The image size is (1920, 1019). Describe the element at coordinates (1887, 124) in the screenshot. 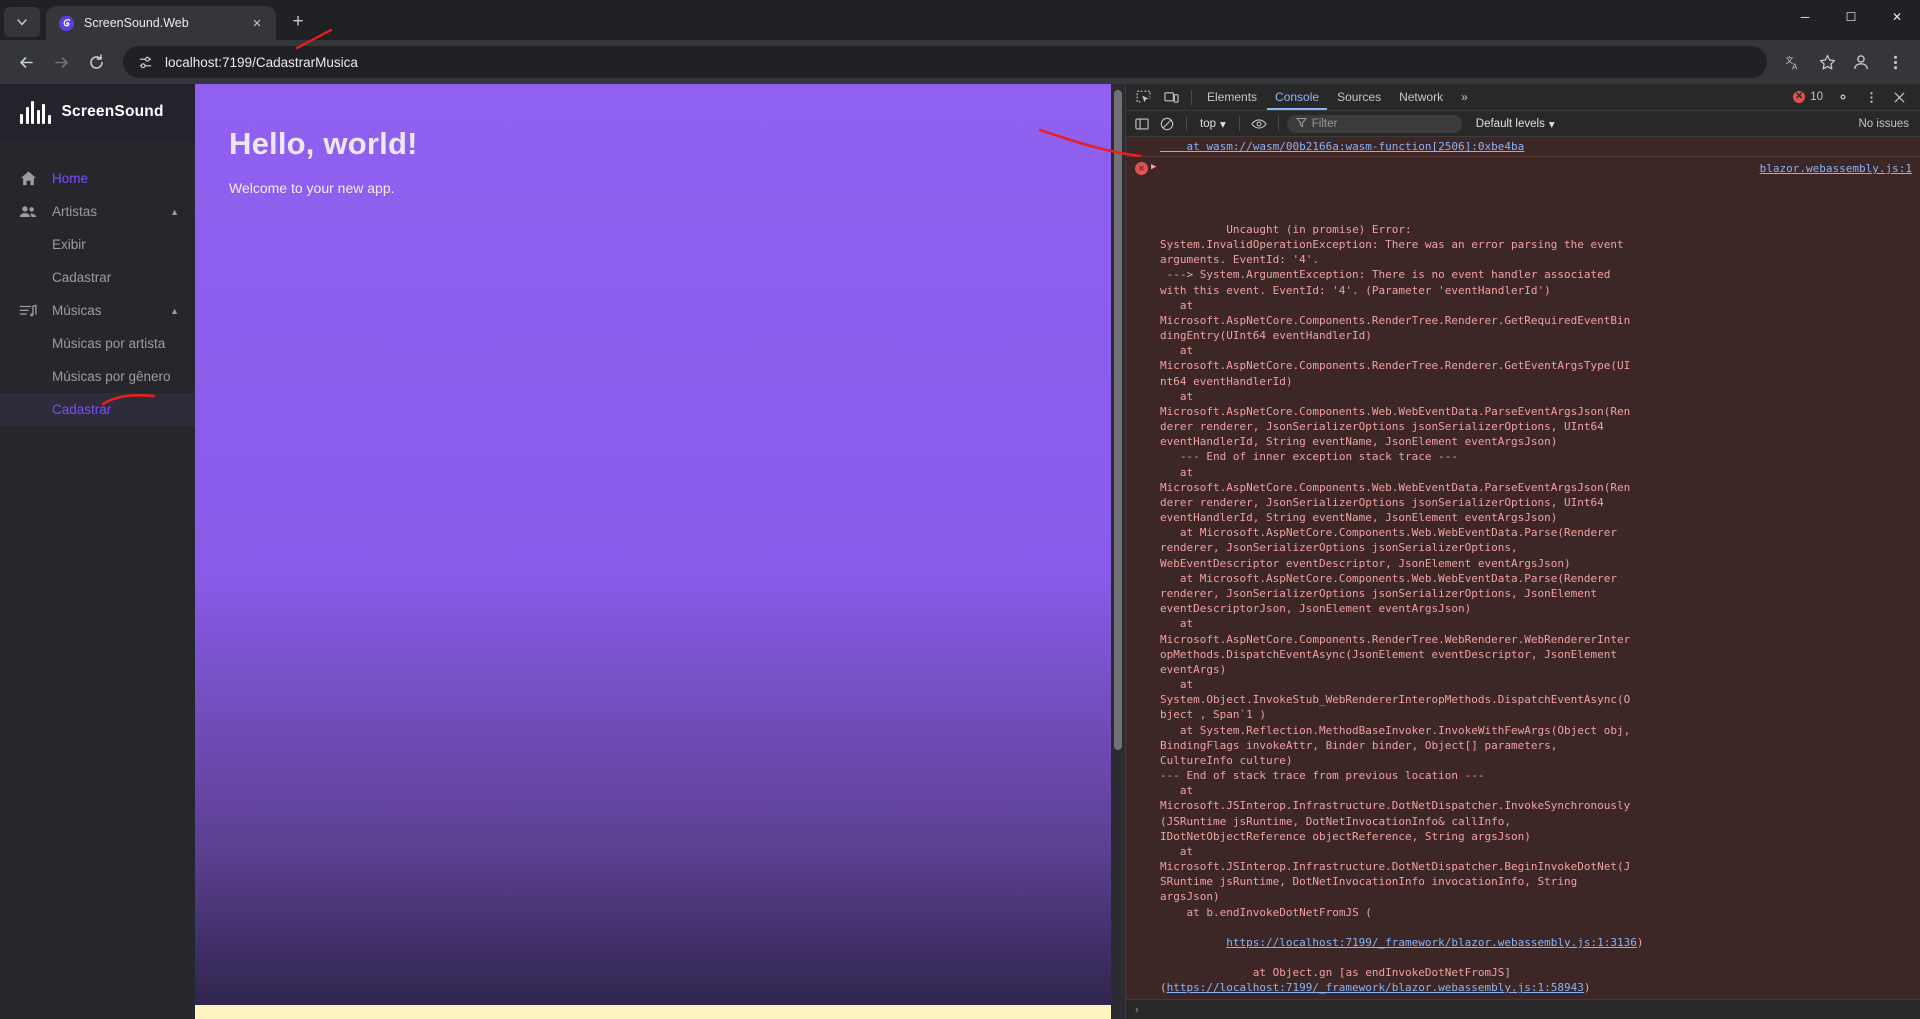

I see `issues-status: No issues` at that location.